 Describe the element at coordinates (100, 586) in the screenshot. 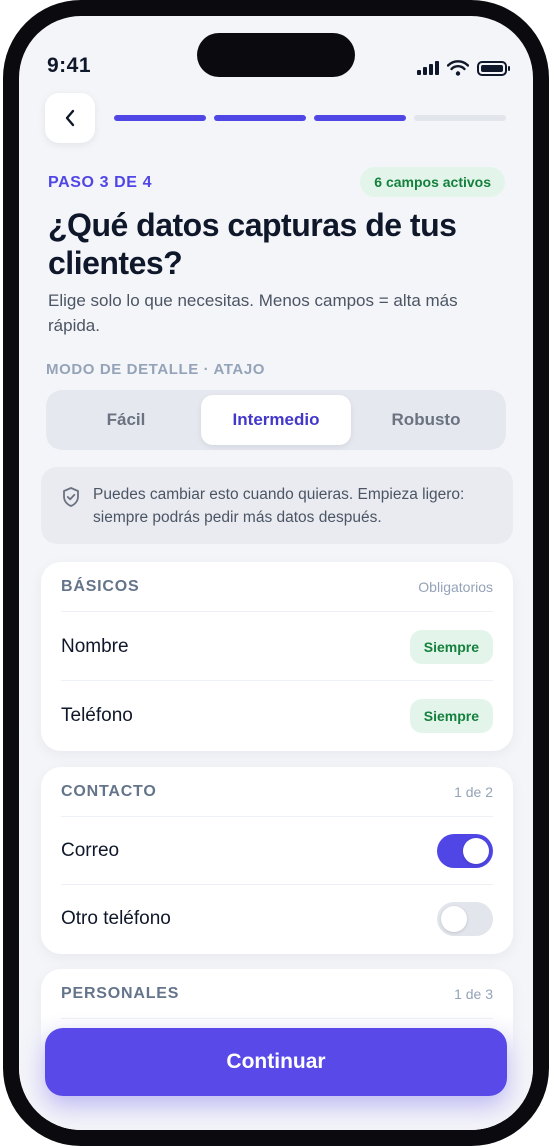

I see `section-title: BÁSICOS` at that location.